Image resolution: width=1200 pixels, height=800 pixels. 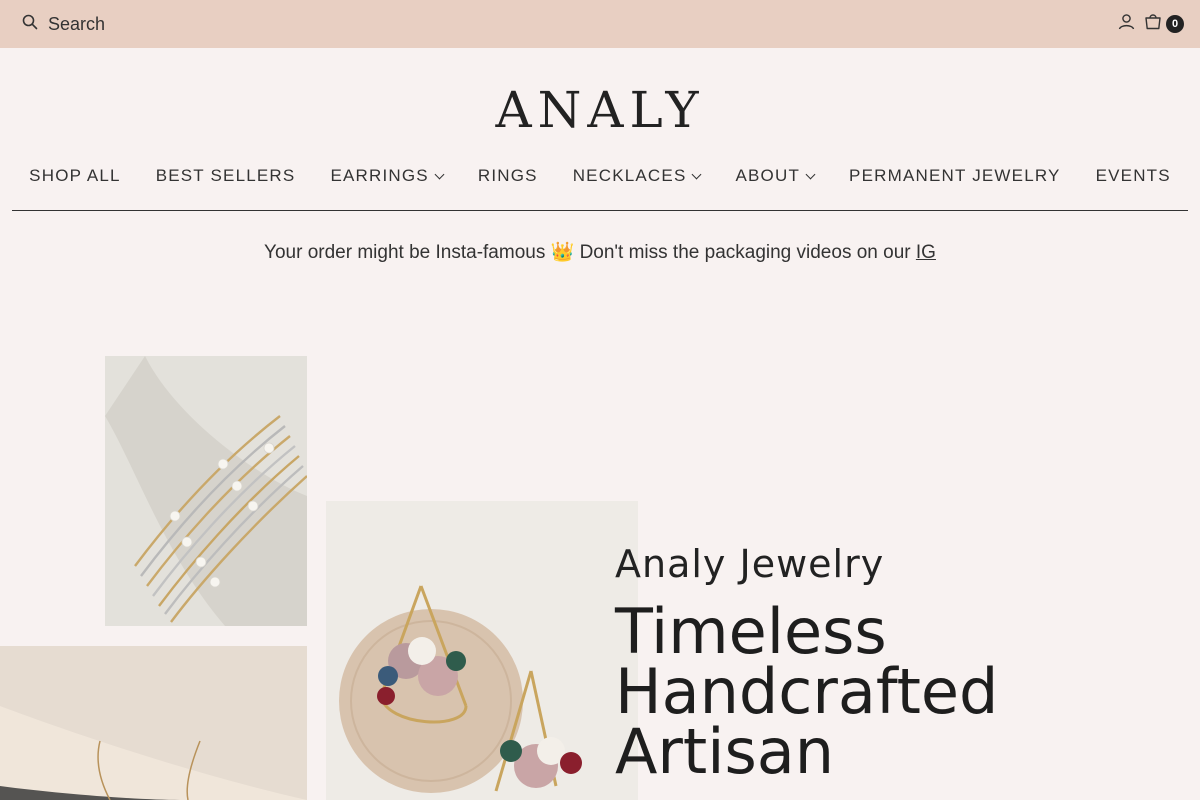 What do you see at coordinates (745, 252) in the screenshot?
I see `announcement-text-2: Don't miss the packaging videos on our` at bounding box center [745, 252].